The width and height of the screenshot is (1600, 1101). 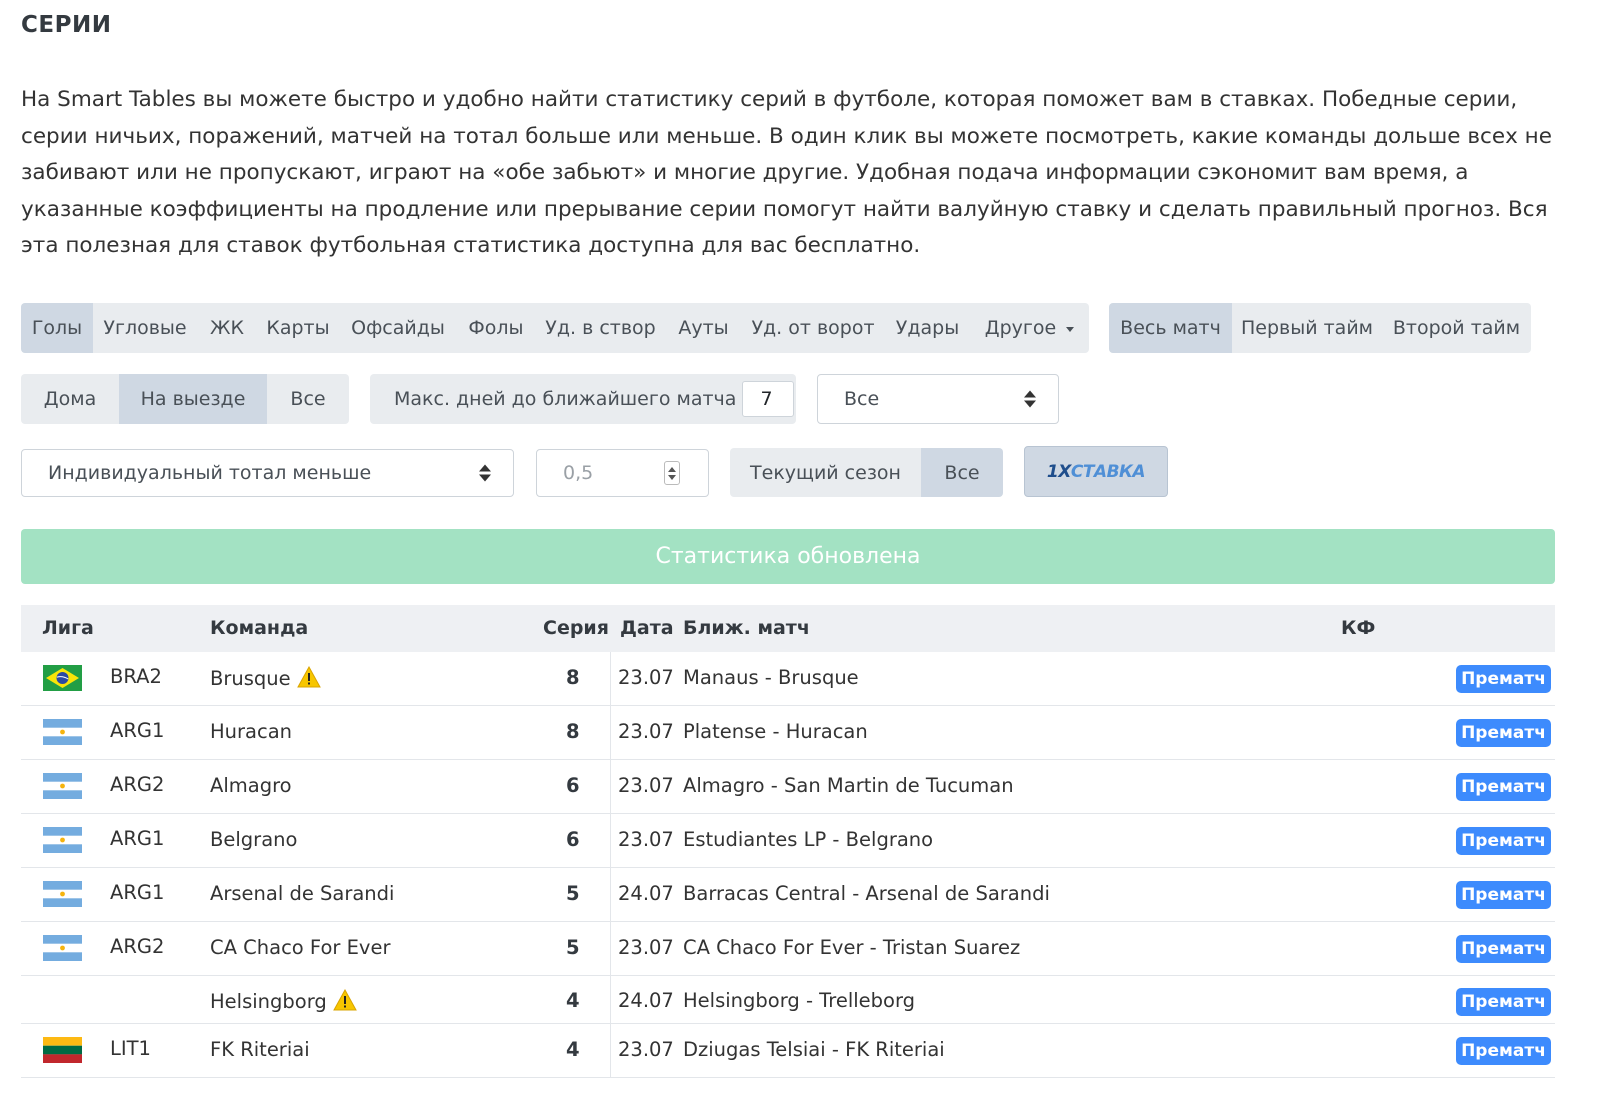 What do you see at coordinates (265, 679) in the screenshot?
I see `team-cell: Brusque` at bounding box center [265, 679].